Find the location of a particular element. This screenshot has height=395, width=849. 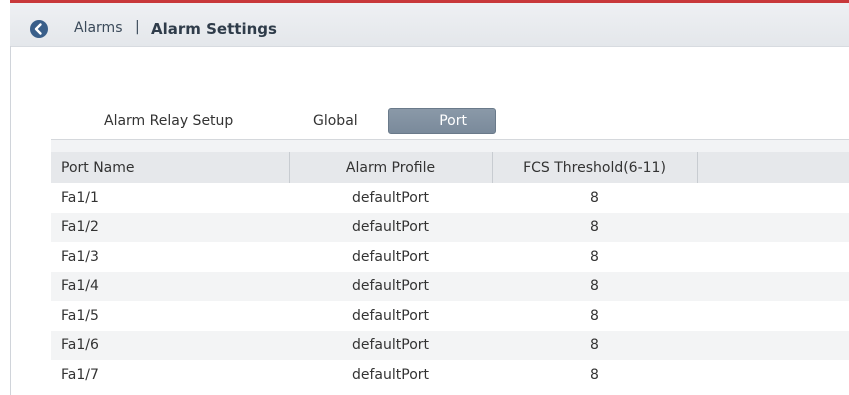

column-header-port-name: Port Name is located at coordinates (170, 167).